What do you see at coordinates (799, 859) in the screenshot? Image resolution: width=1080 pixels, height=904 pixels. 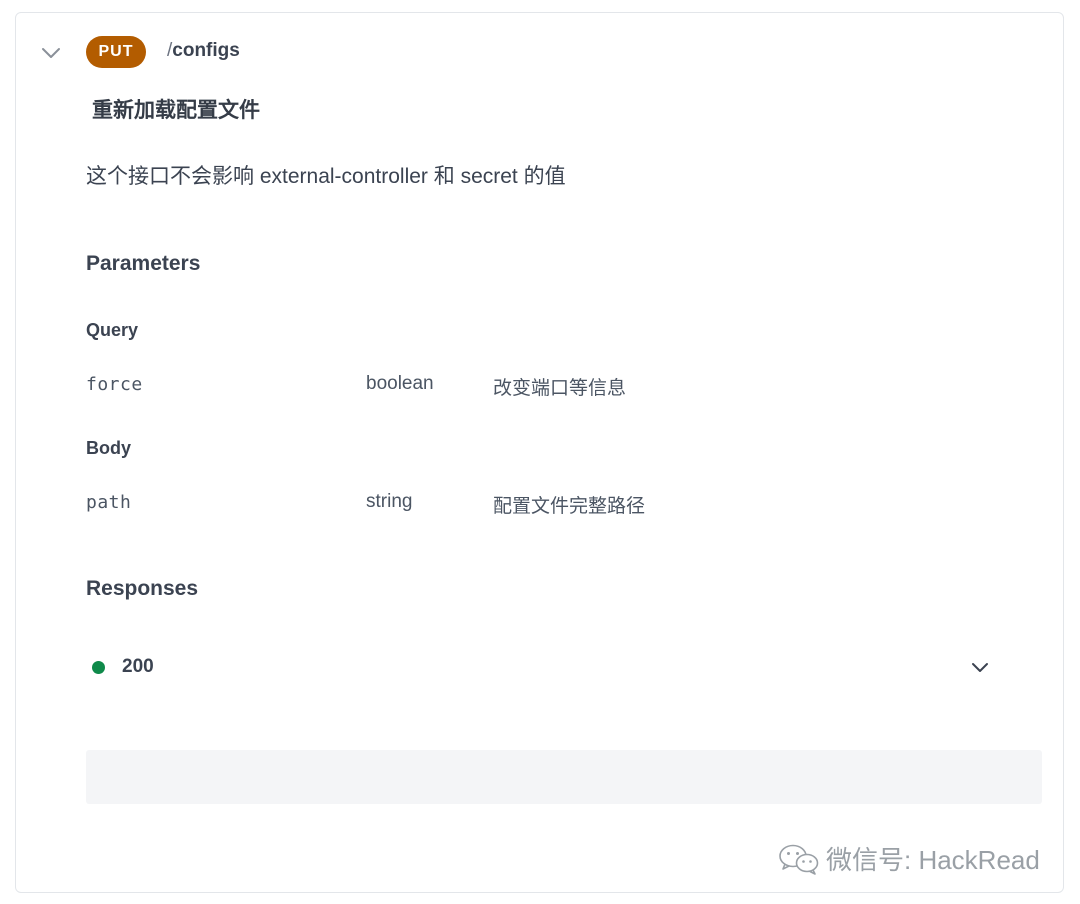 I see `wechat-icon` at bounding box center [799, 859].